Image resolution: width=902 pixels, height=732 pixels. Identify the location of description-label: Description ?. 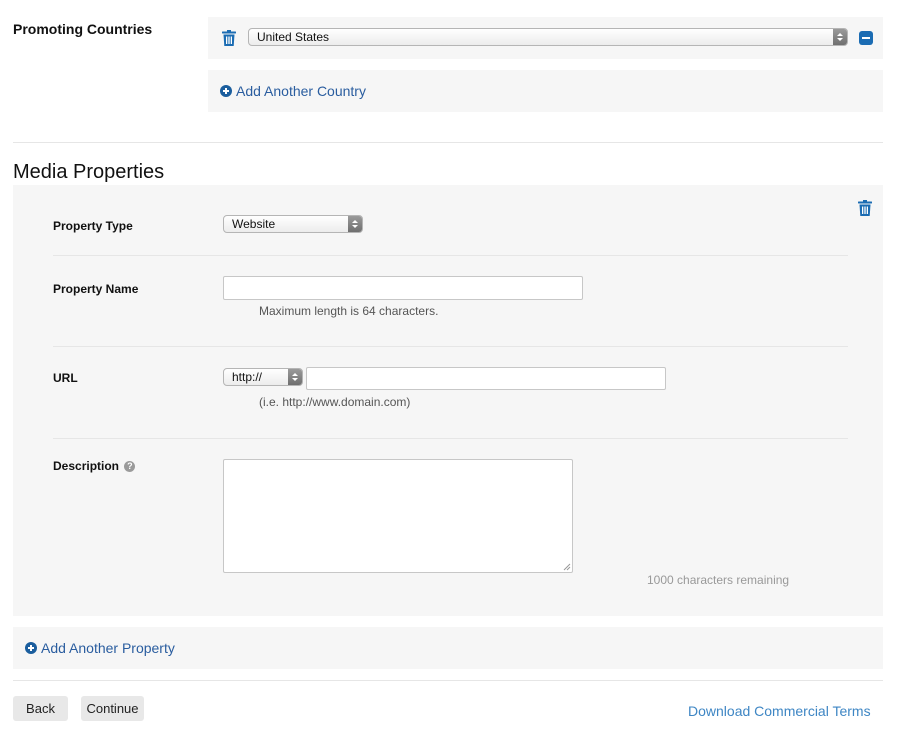
(94, 466).